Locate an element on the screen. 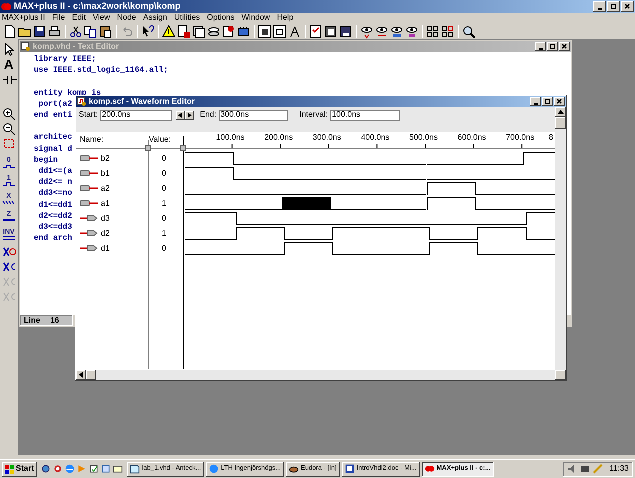  horizontal-scrollbar is located at coordinates (315, 374).